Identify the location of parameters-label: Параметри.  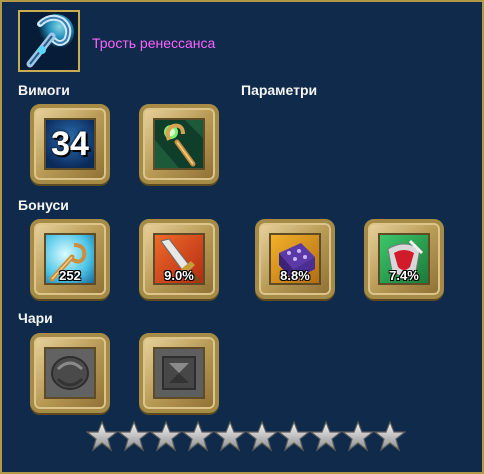
(279, 90).